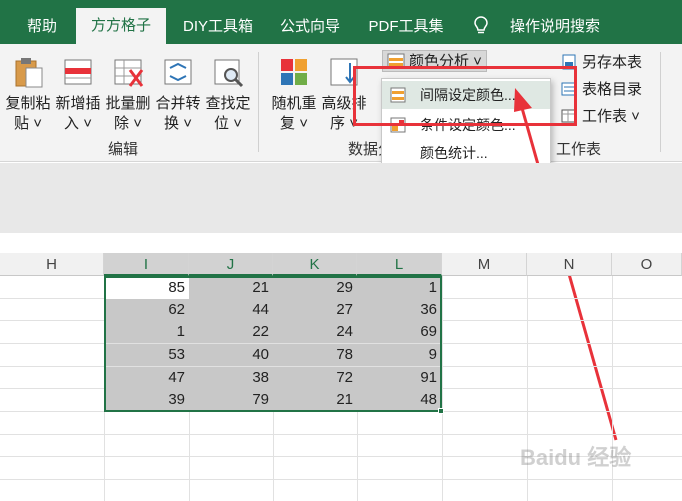  Describe the element at coordinates (294, 97) in the screenshot. I see `random-repeat-button: 随机重复 ˅` at that location.